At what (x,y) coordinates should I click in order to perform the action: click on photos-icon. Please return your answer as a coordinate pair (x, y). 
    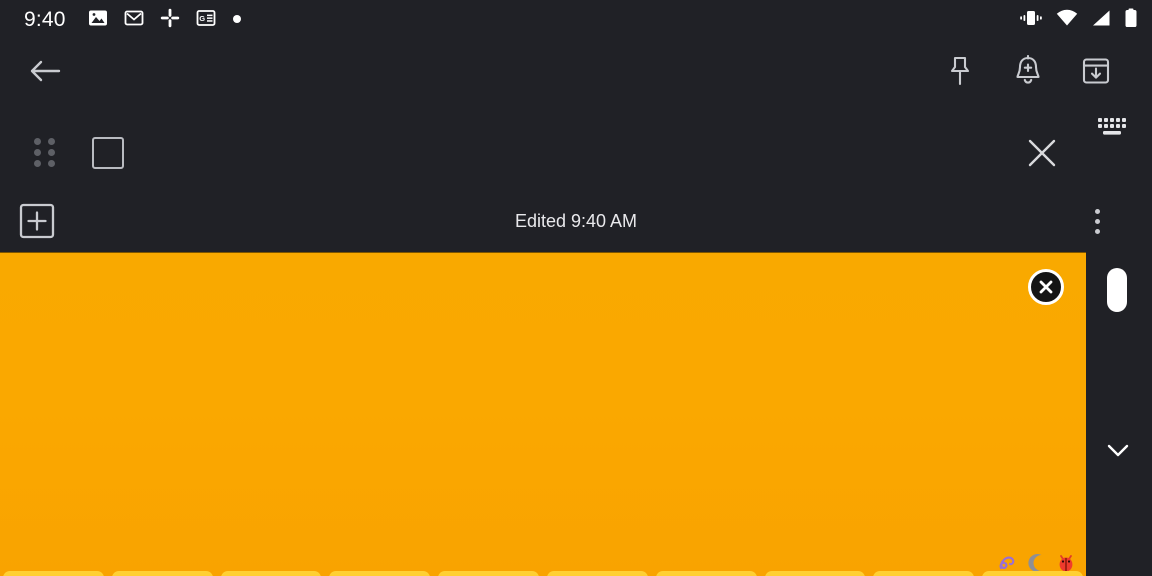
    Looking at the image, I should click on (98, 20).